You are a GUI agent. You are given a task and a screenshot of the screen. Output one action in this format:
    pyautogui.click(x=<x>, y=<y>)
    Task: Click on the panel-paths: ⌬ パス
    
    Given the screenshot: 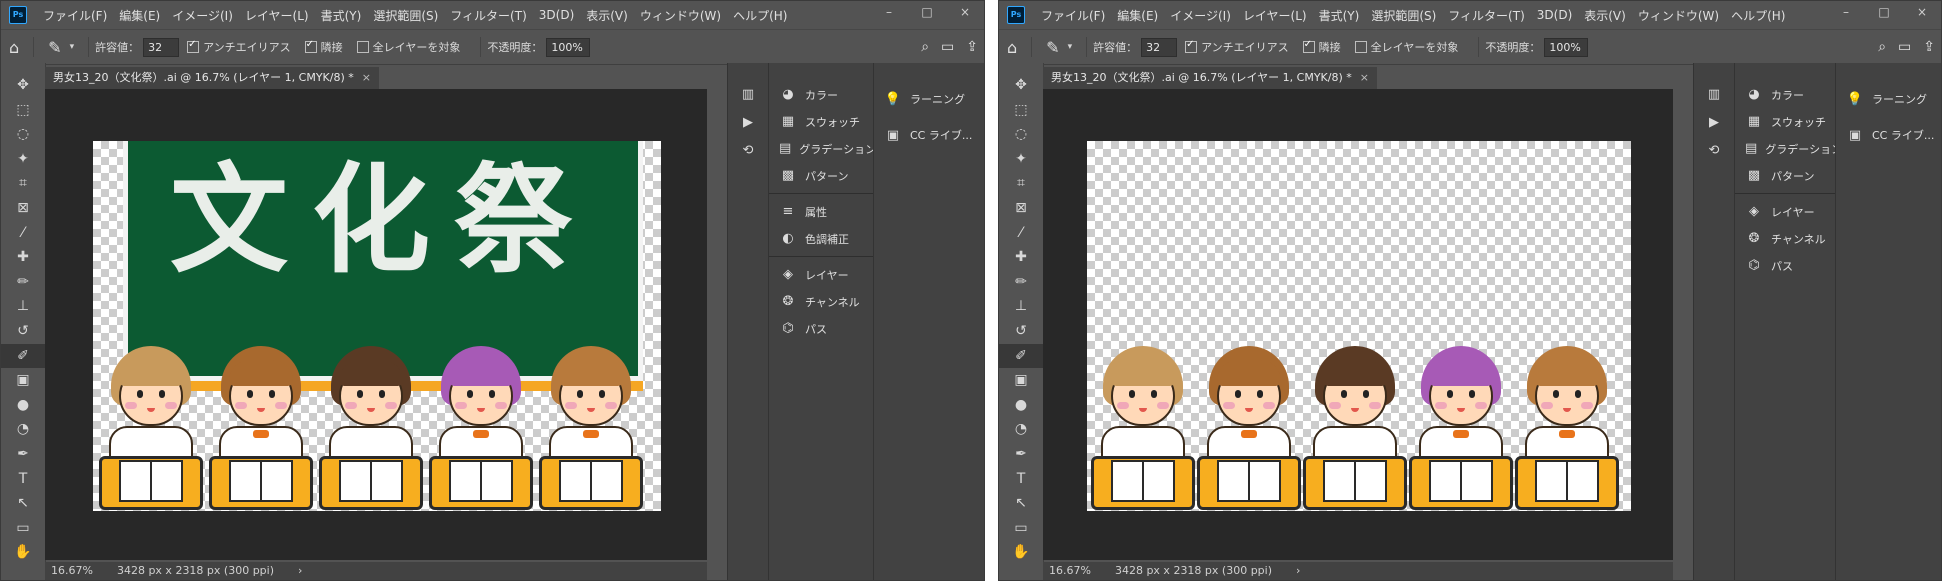 What is the action you would take?
    pyautogui.click(x=1785, y=265)
    